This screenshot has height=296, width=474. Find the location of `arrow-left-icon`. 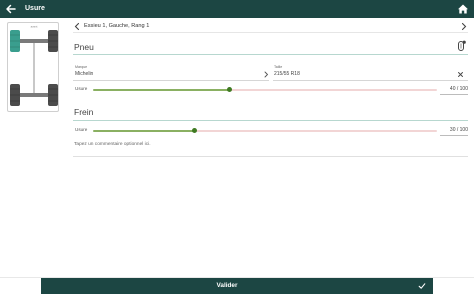

arrow-left-icon is located at coordinates (11, 9).